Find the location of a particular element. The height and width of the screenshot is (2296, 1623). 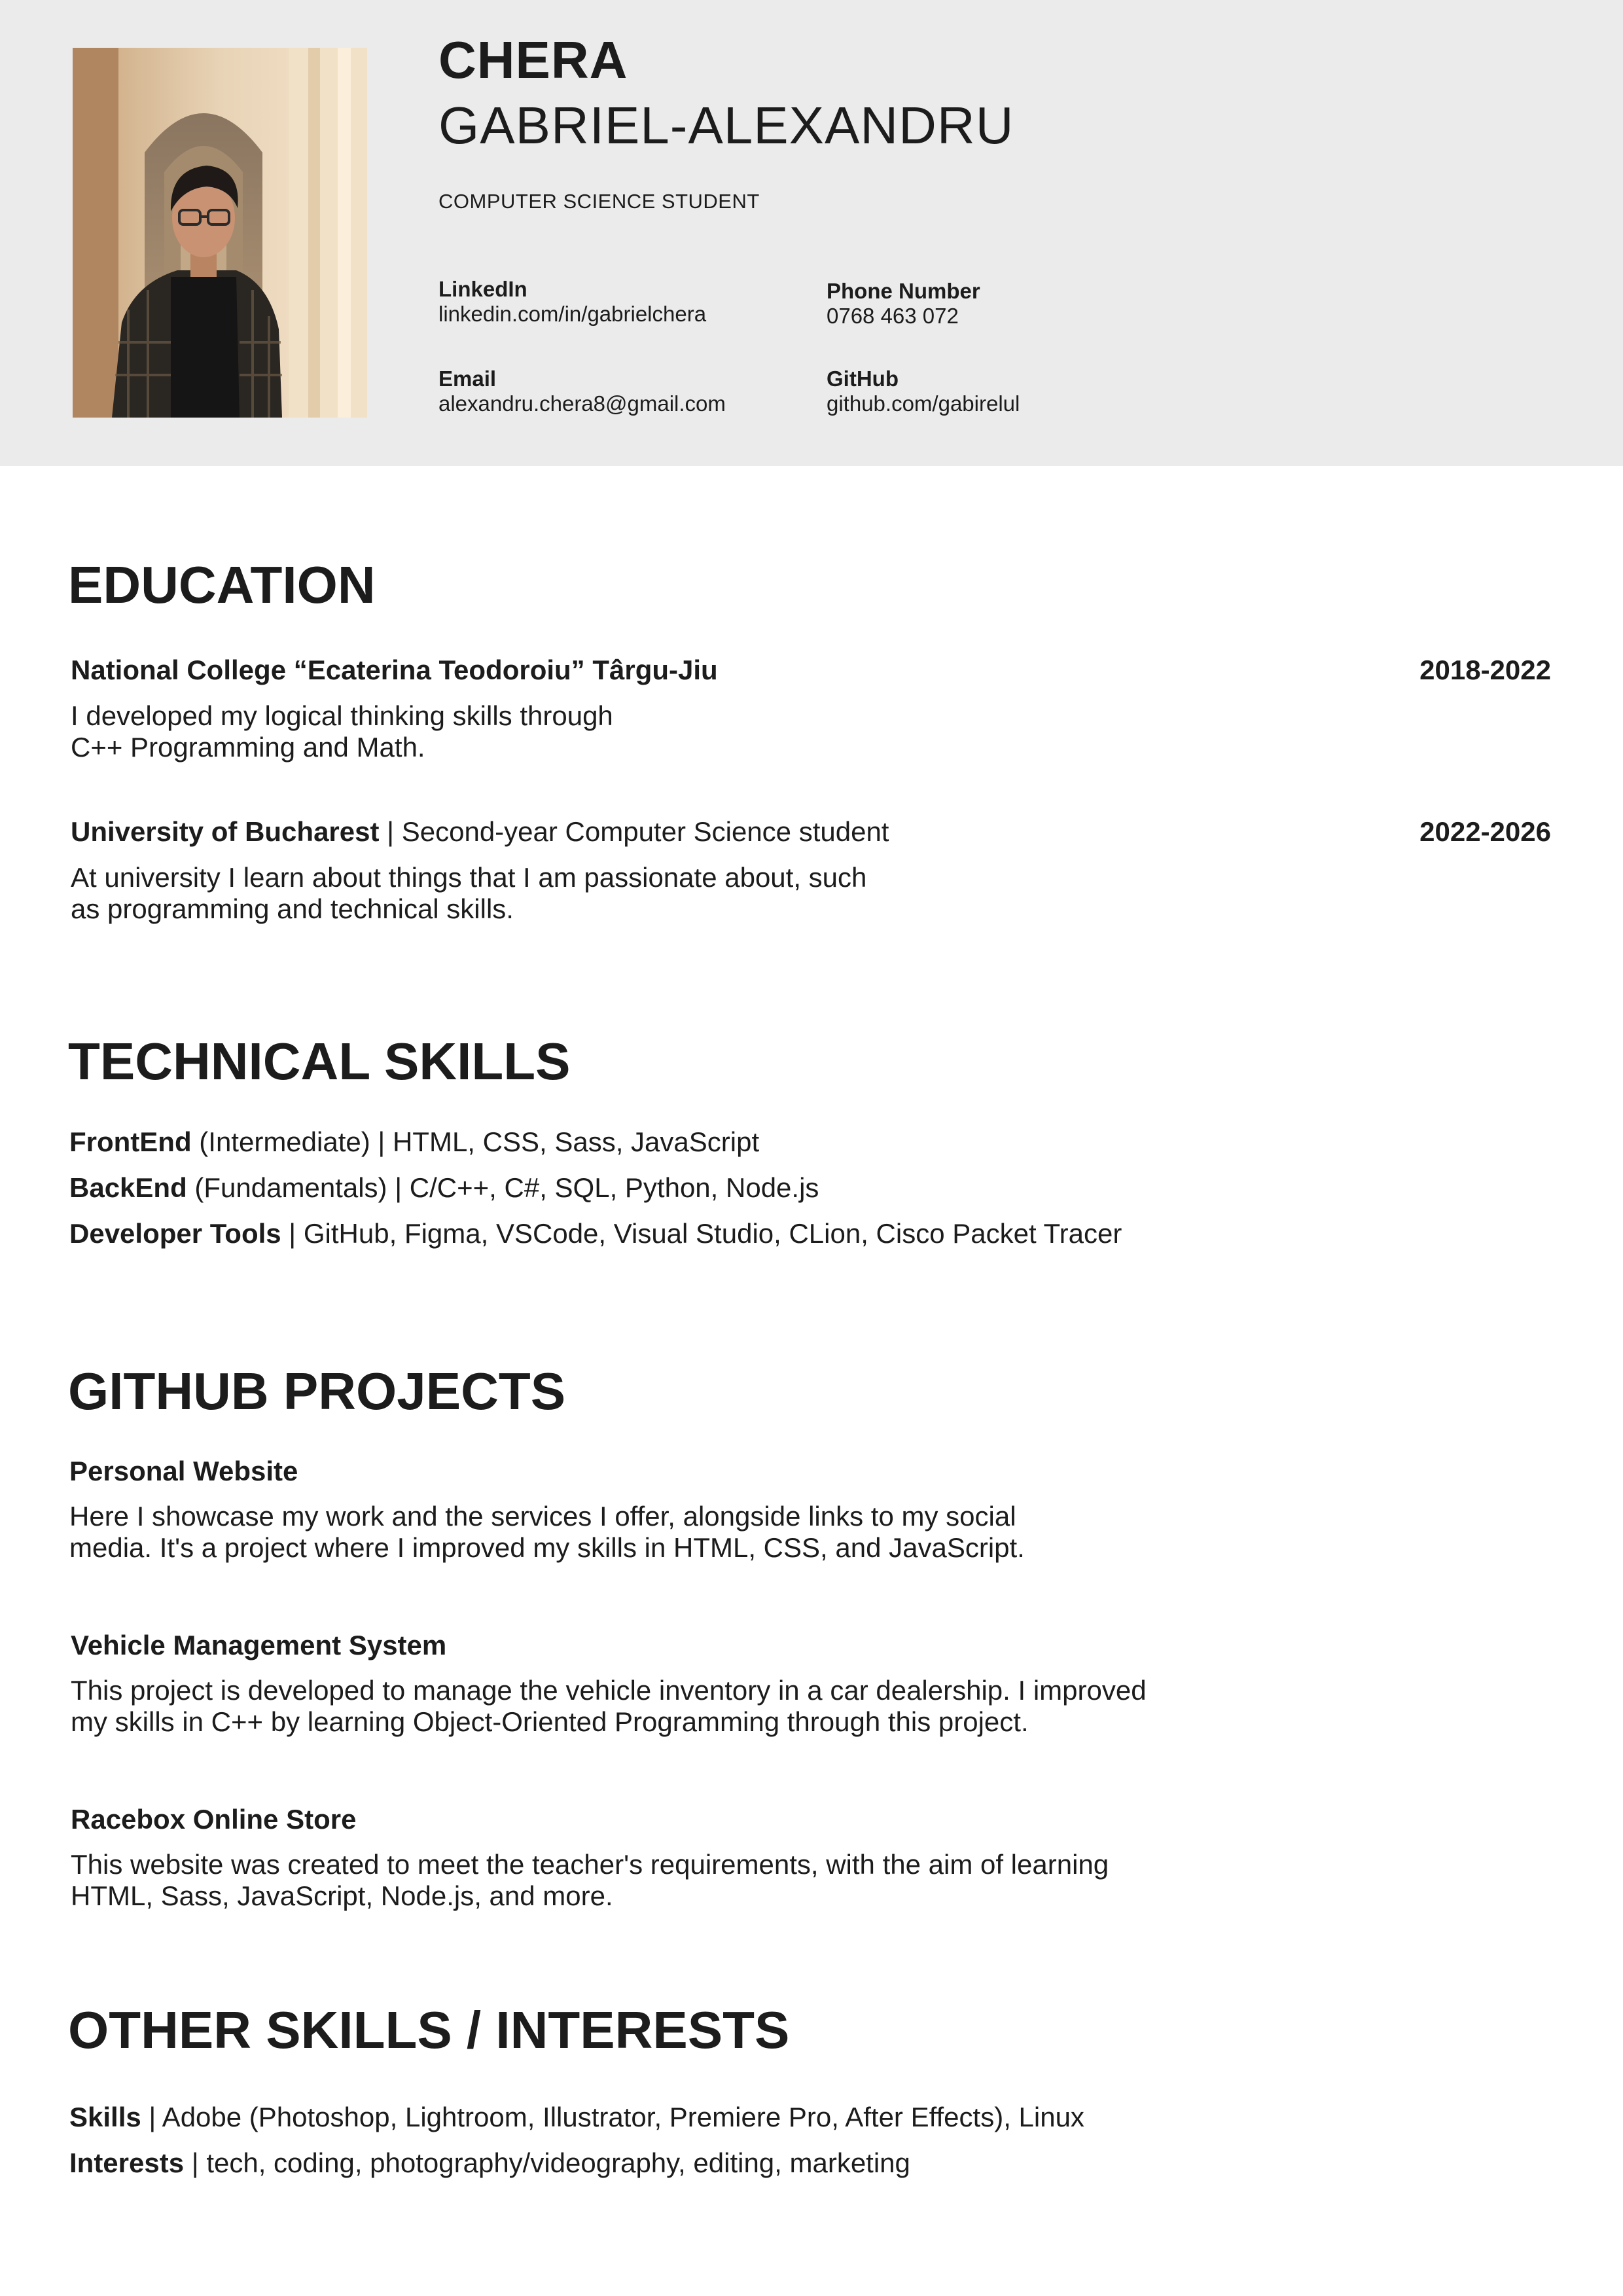

description-line: as programming and technical skills. is located at coordinates (292, 908).